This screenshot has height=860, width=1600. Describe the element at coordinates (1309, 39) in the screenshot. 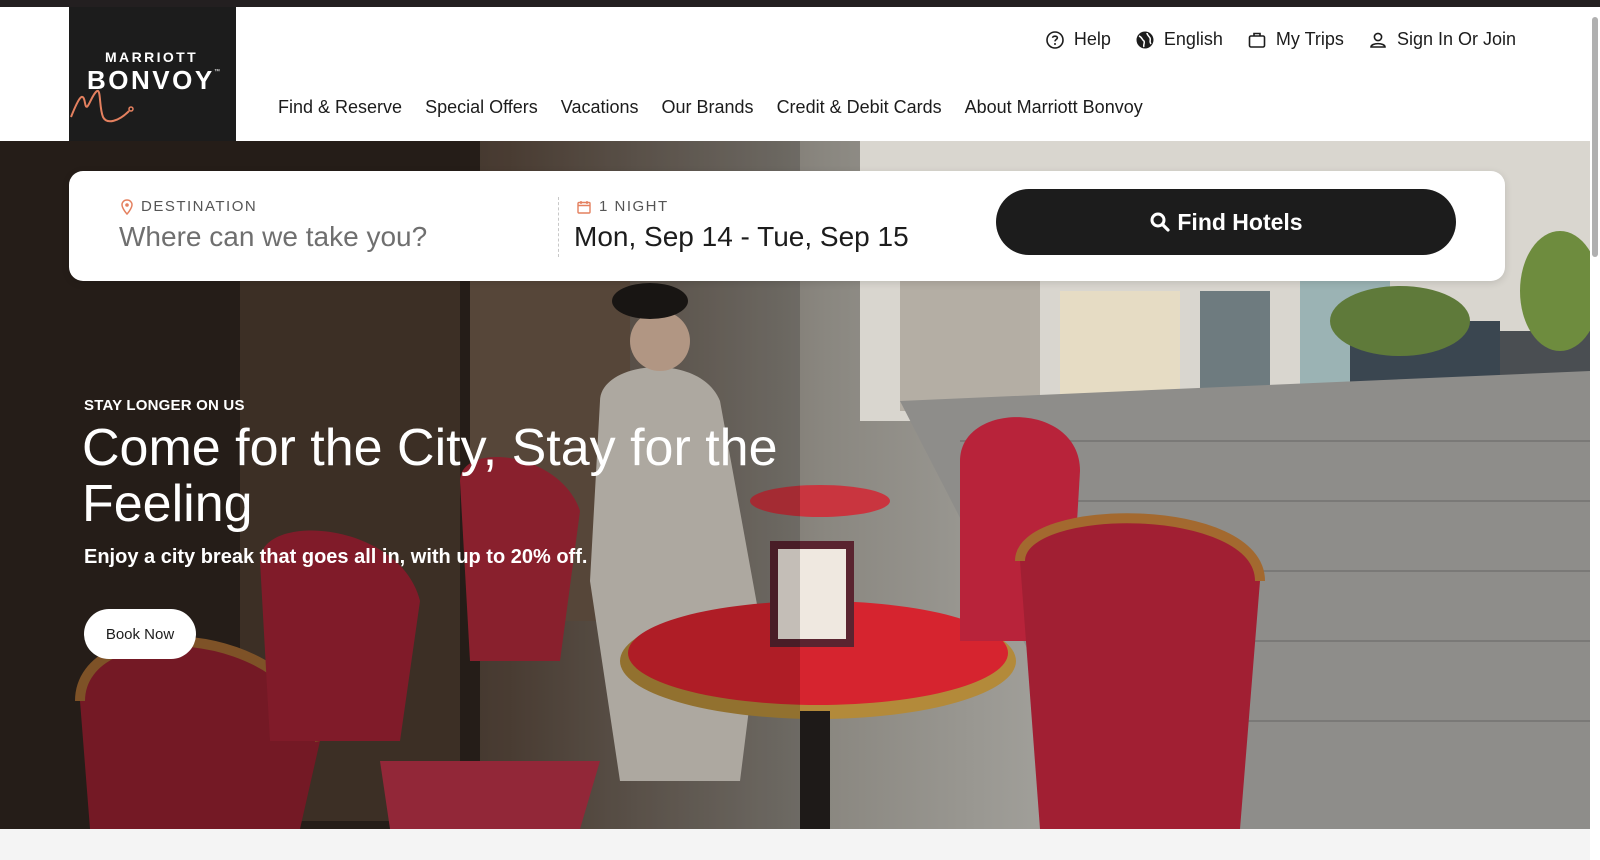

I see `my-trips-label: My Trips` at that location.